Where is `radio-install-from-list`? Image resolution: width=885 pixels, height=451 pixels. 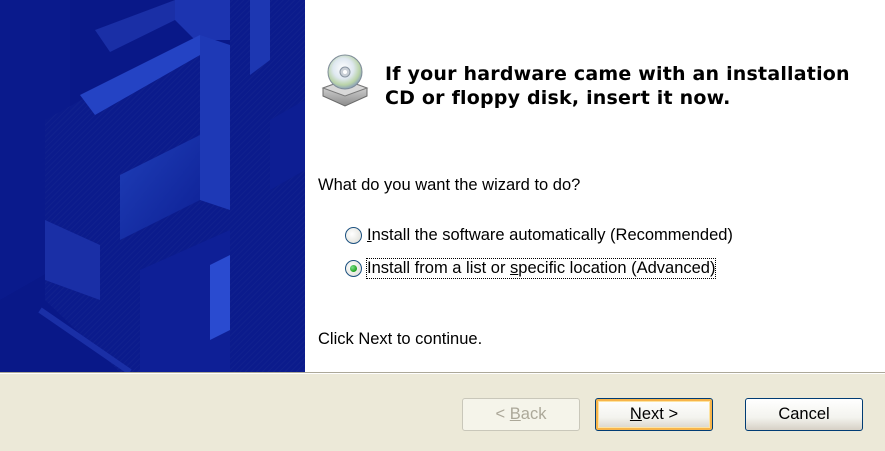 radio-install-from-list is located at coordinates (353, 268).